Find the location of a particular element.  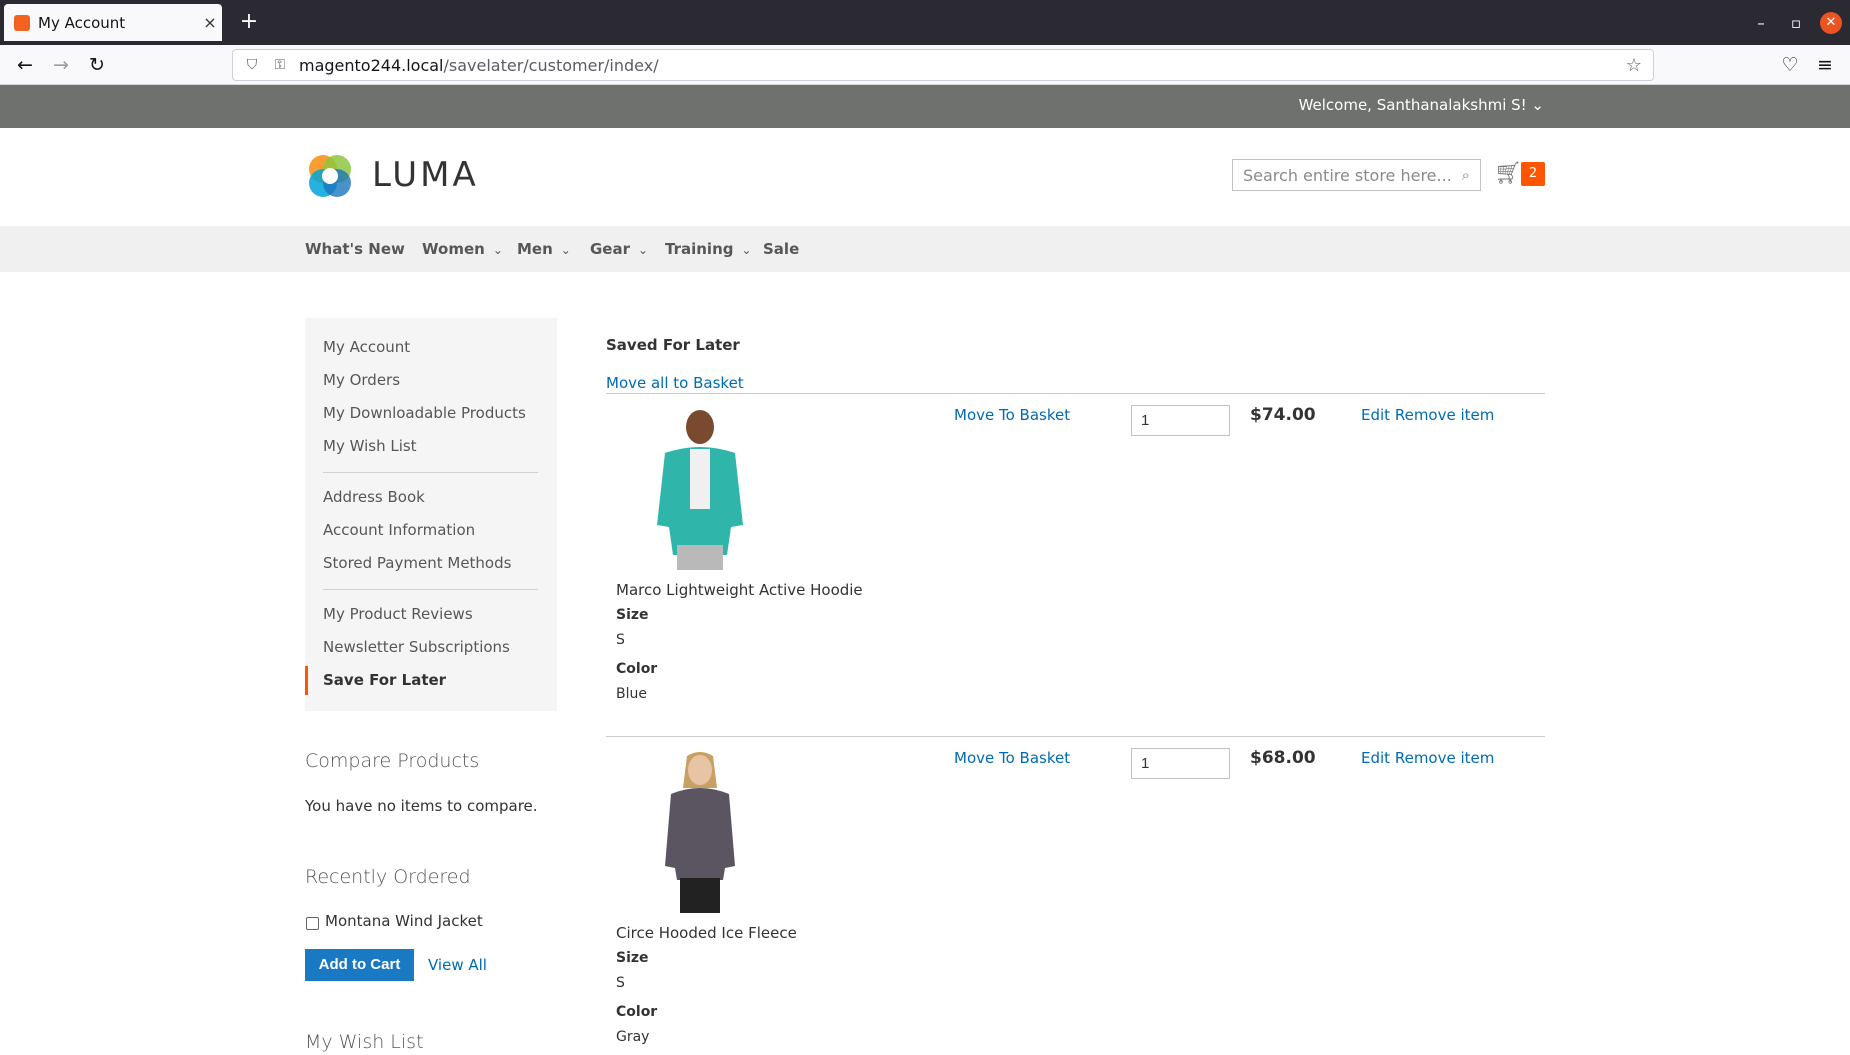

nav-item-women: Women ⌄ is located at coordinates (462, 249).